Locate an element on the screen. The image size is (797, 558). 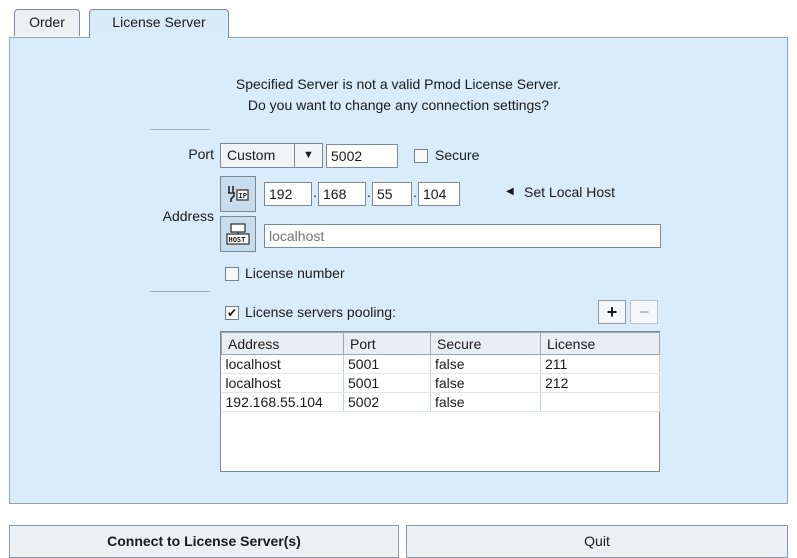
separator-bottom is located at coordinates (180, 291).